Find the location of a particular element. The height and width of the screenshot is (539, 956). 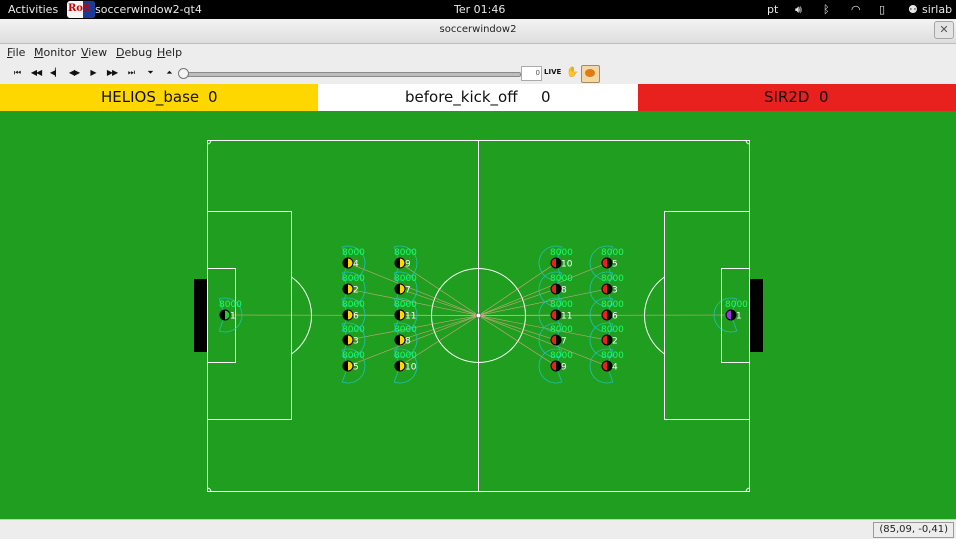

menu-debug: Debug is located at coordinates (134, 52).